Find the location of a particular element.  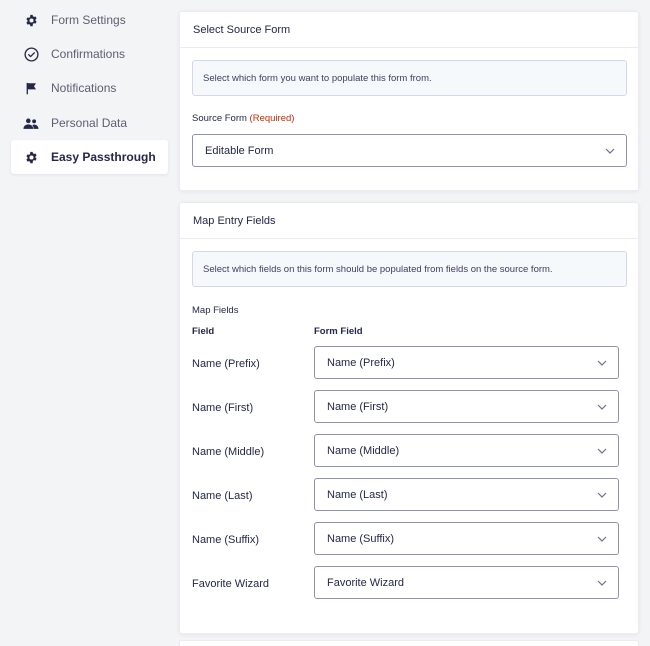

map-field-select: Favorite Wizard is located at coordinates (466, 582).